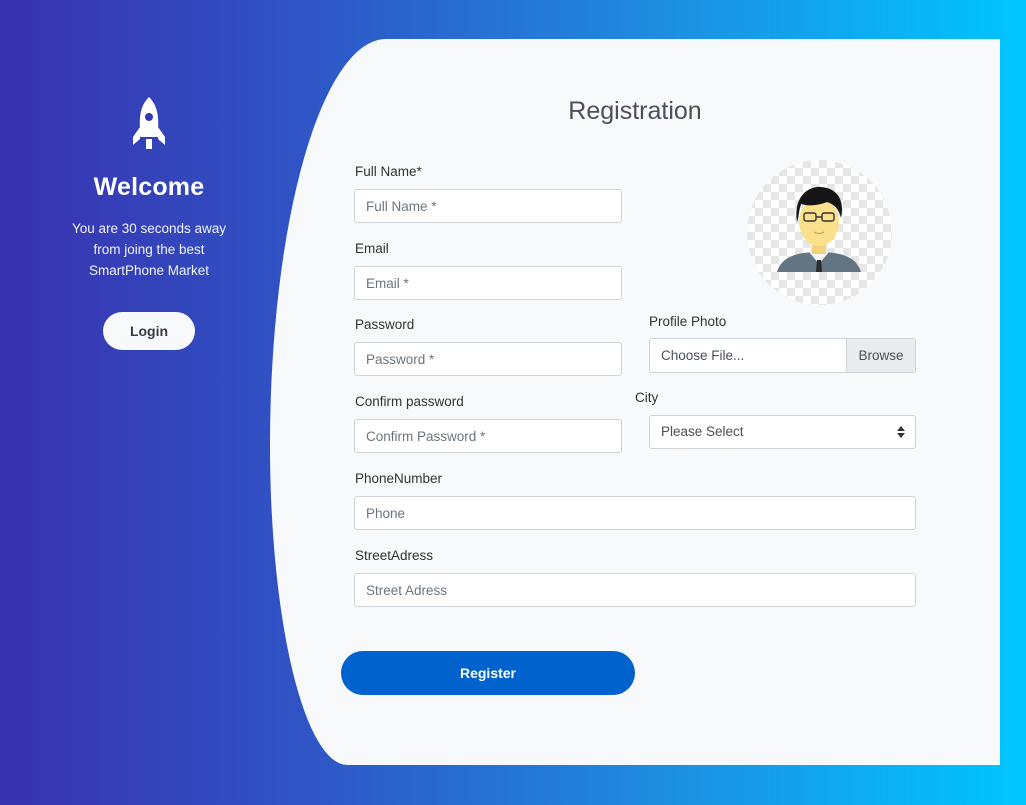 The height and width of the screenshot is (805, 1026). I want to click on confirm-password-input, so click(488, 436).